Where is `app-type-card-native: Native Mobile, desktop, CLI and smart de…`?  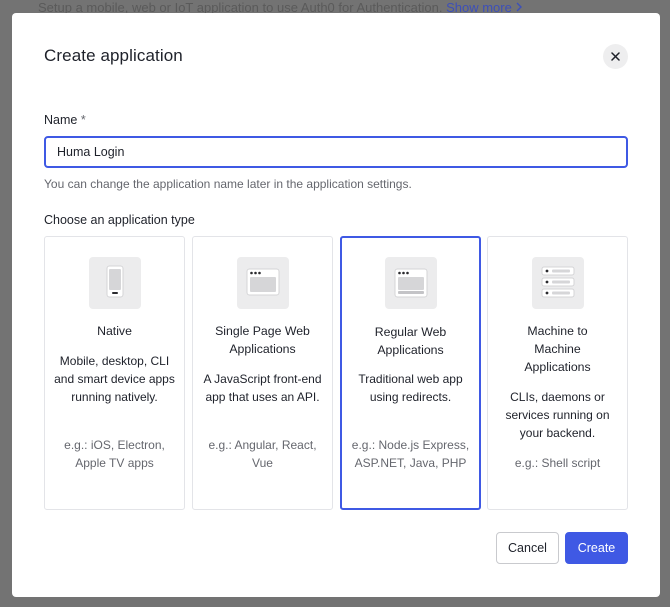 app-type-card-native: Native Mobile, desktop, CLI and smart de… is located at coordinates (114, 373).